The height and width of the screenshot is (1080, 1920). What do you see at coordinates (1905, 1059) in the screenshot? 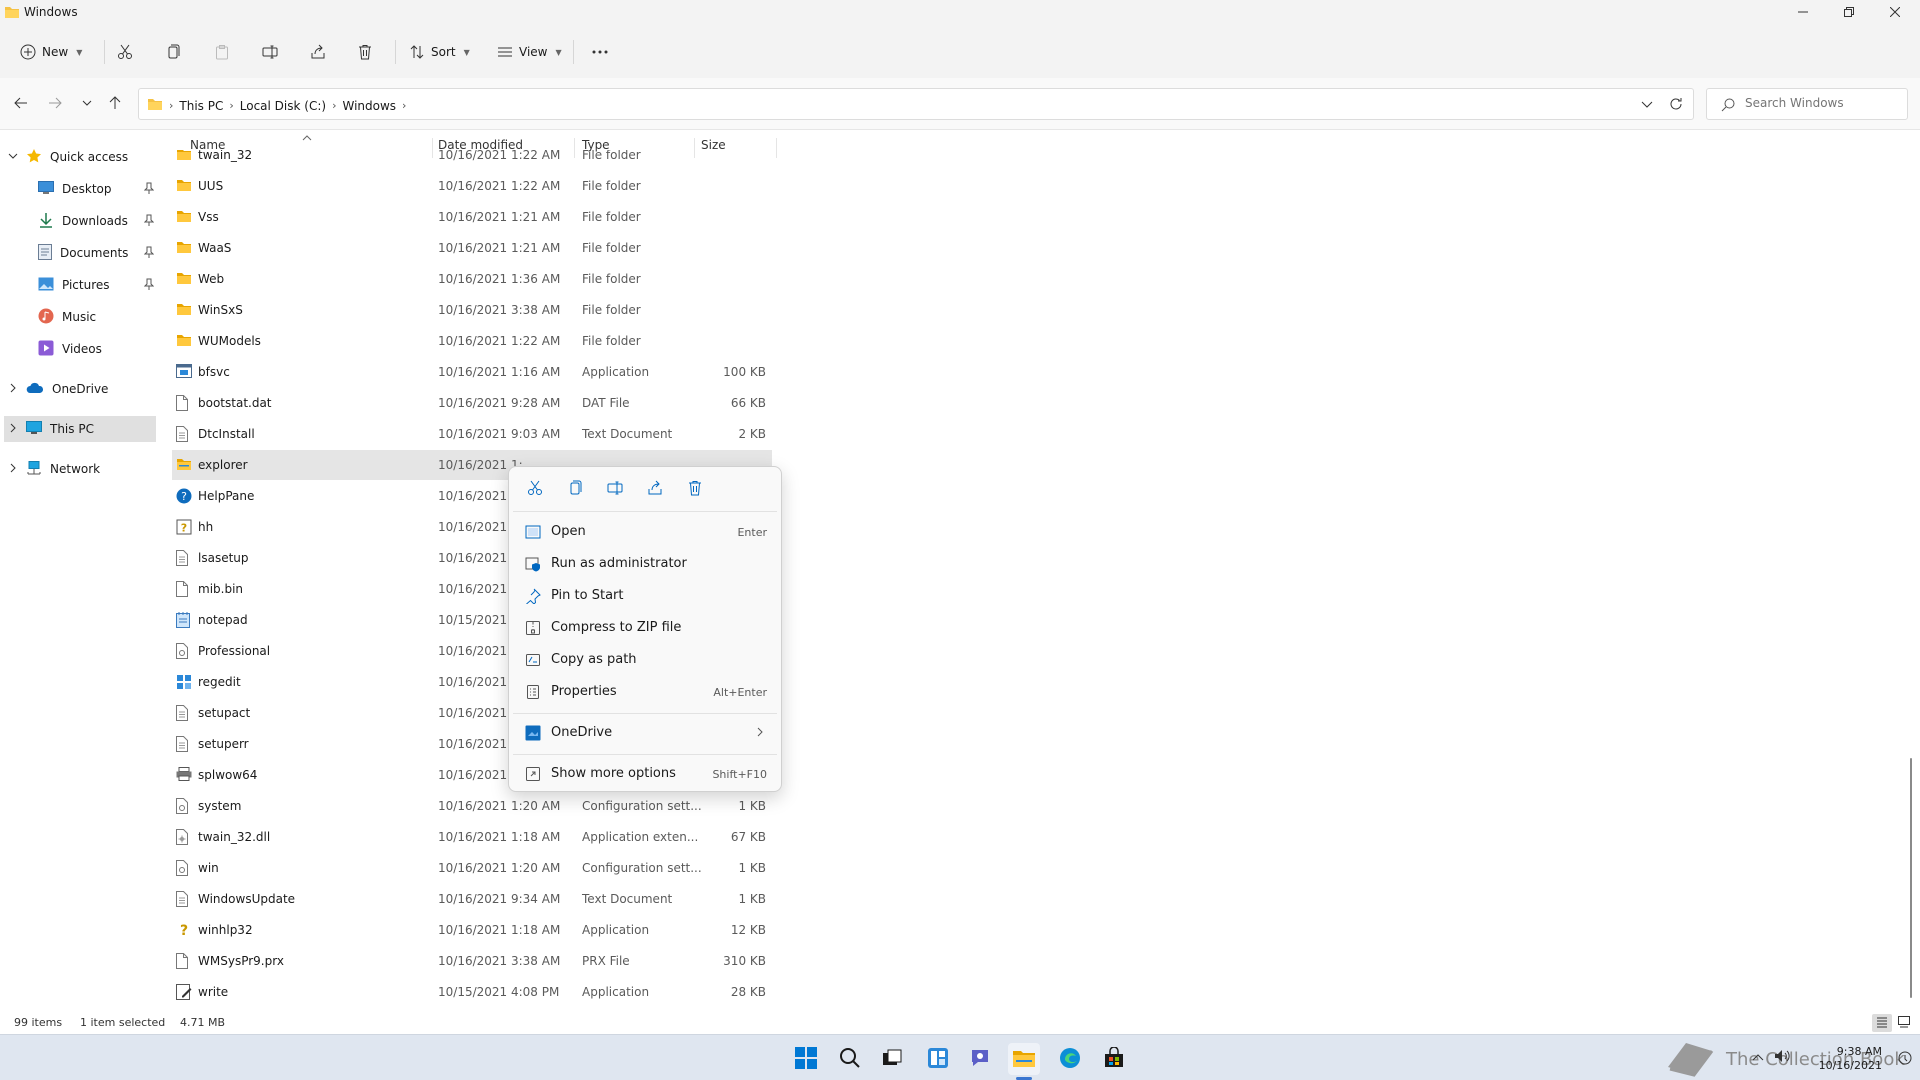
I see `notification-icon` at bounding box center [1905, 1059].